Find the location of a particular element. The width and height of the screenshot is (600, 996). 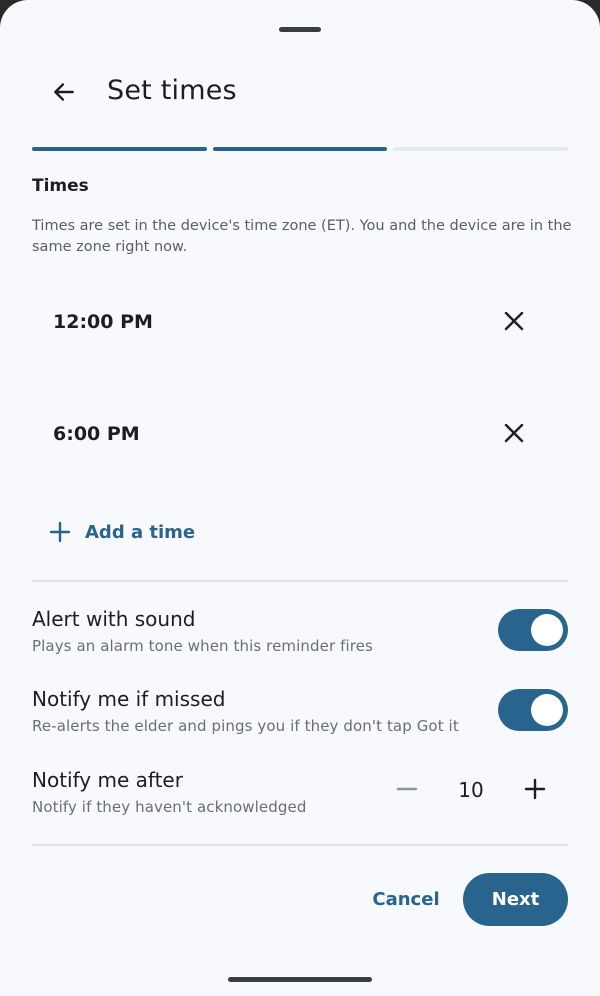

next-button: Next is located at coordinates (515, 899).